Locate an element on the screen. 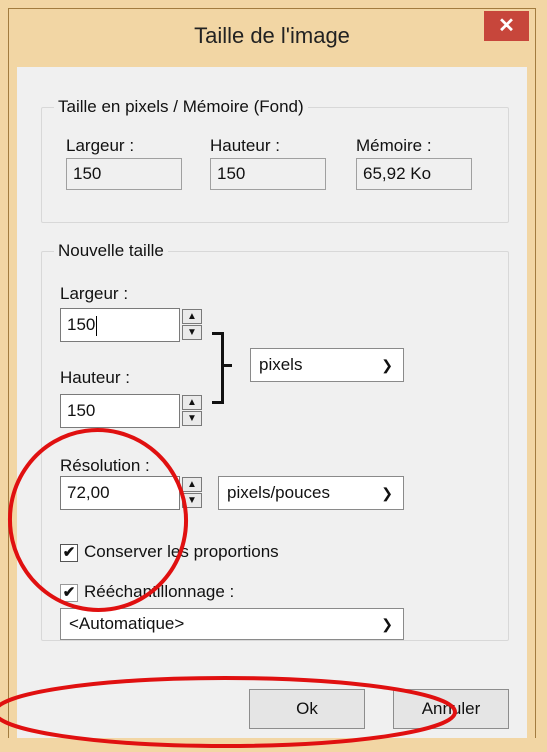  link-bracket-tick is located at coordinates (228, 365).